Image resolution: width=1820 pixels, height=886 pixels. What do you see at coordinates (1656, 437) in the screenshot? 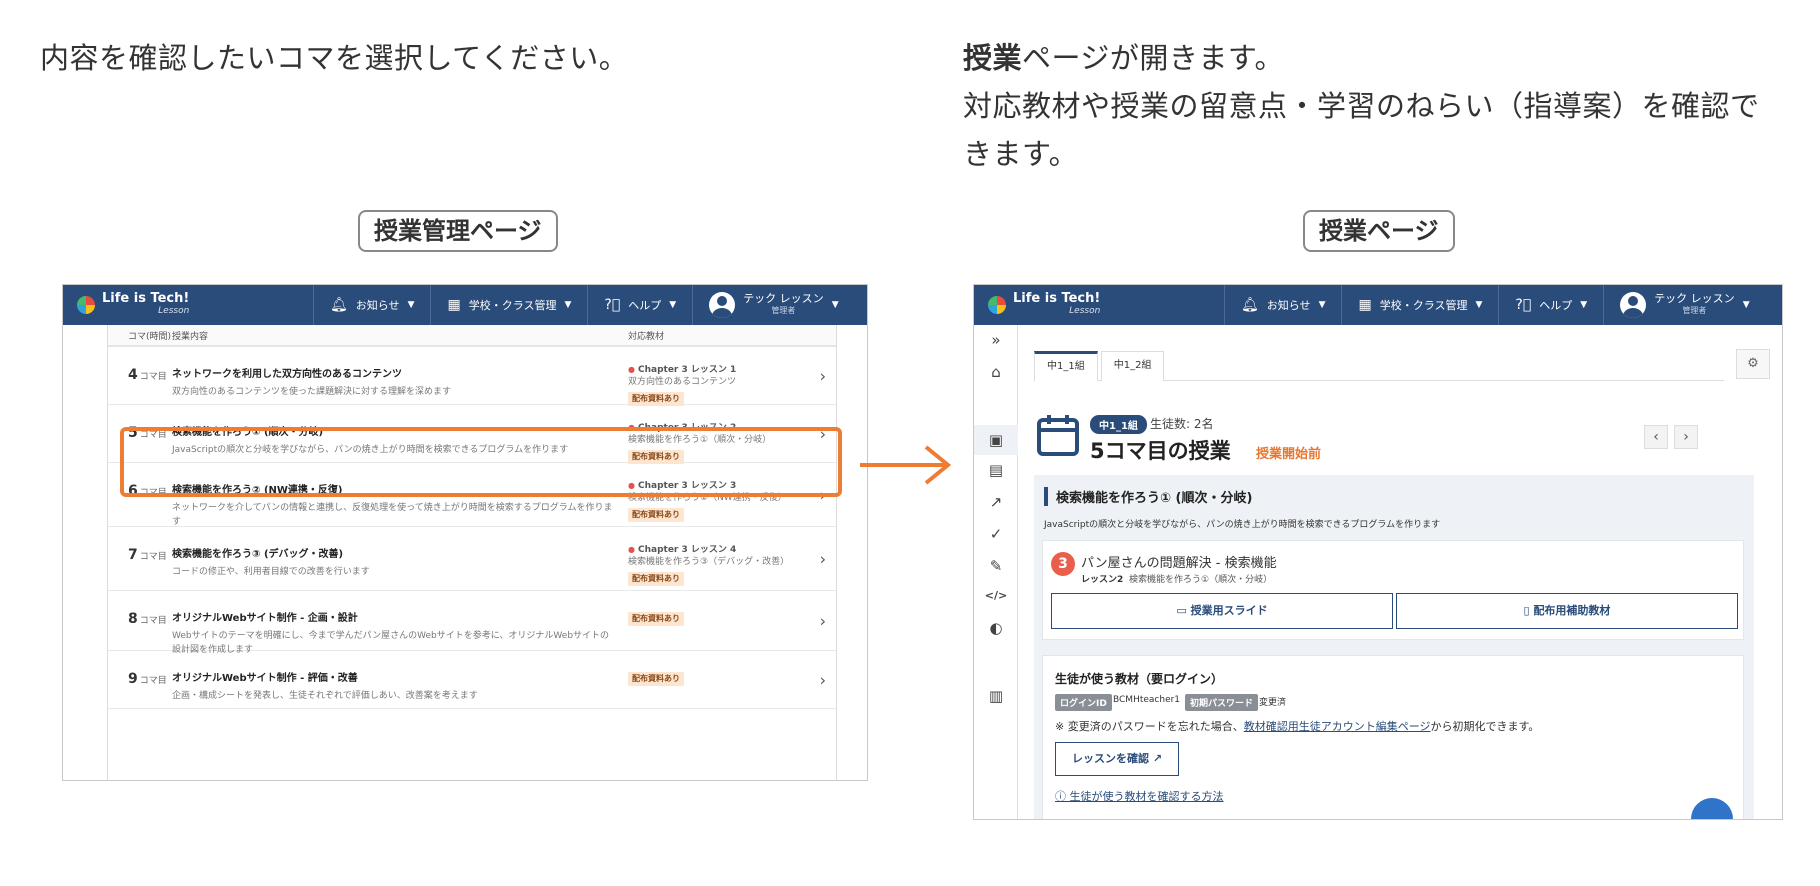
I see `prev-lesson-button: ‹` at bounding box center [1656, 437].